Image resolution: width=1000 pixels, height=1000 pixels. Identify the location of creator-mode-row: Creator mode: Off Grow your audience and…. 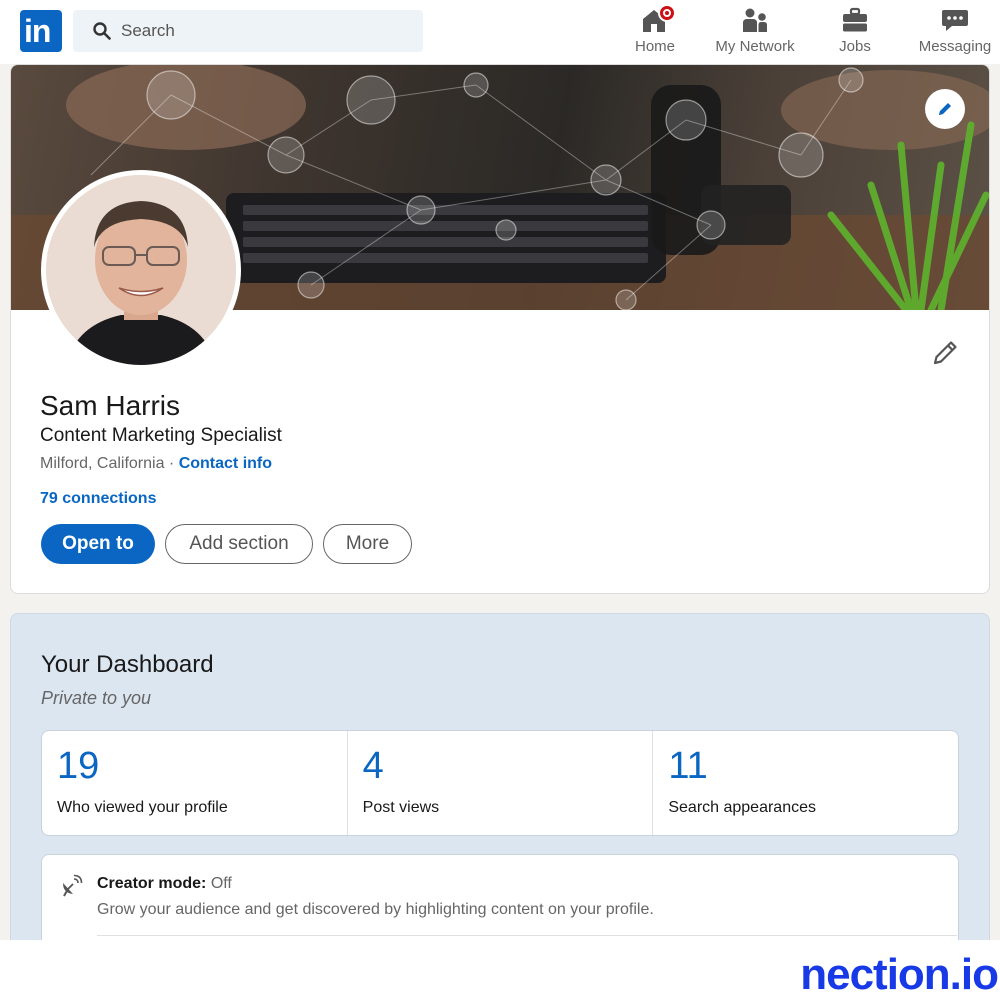
(500, 903).